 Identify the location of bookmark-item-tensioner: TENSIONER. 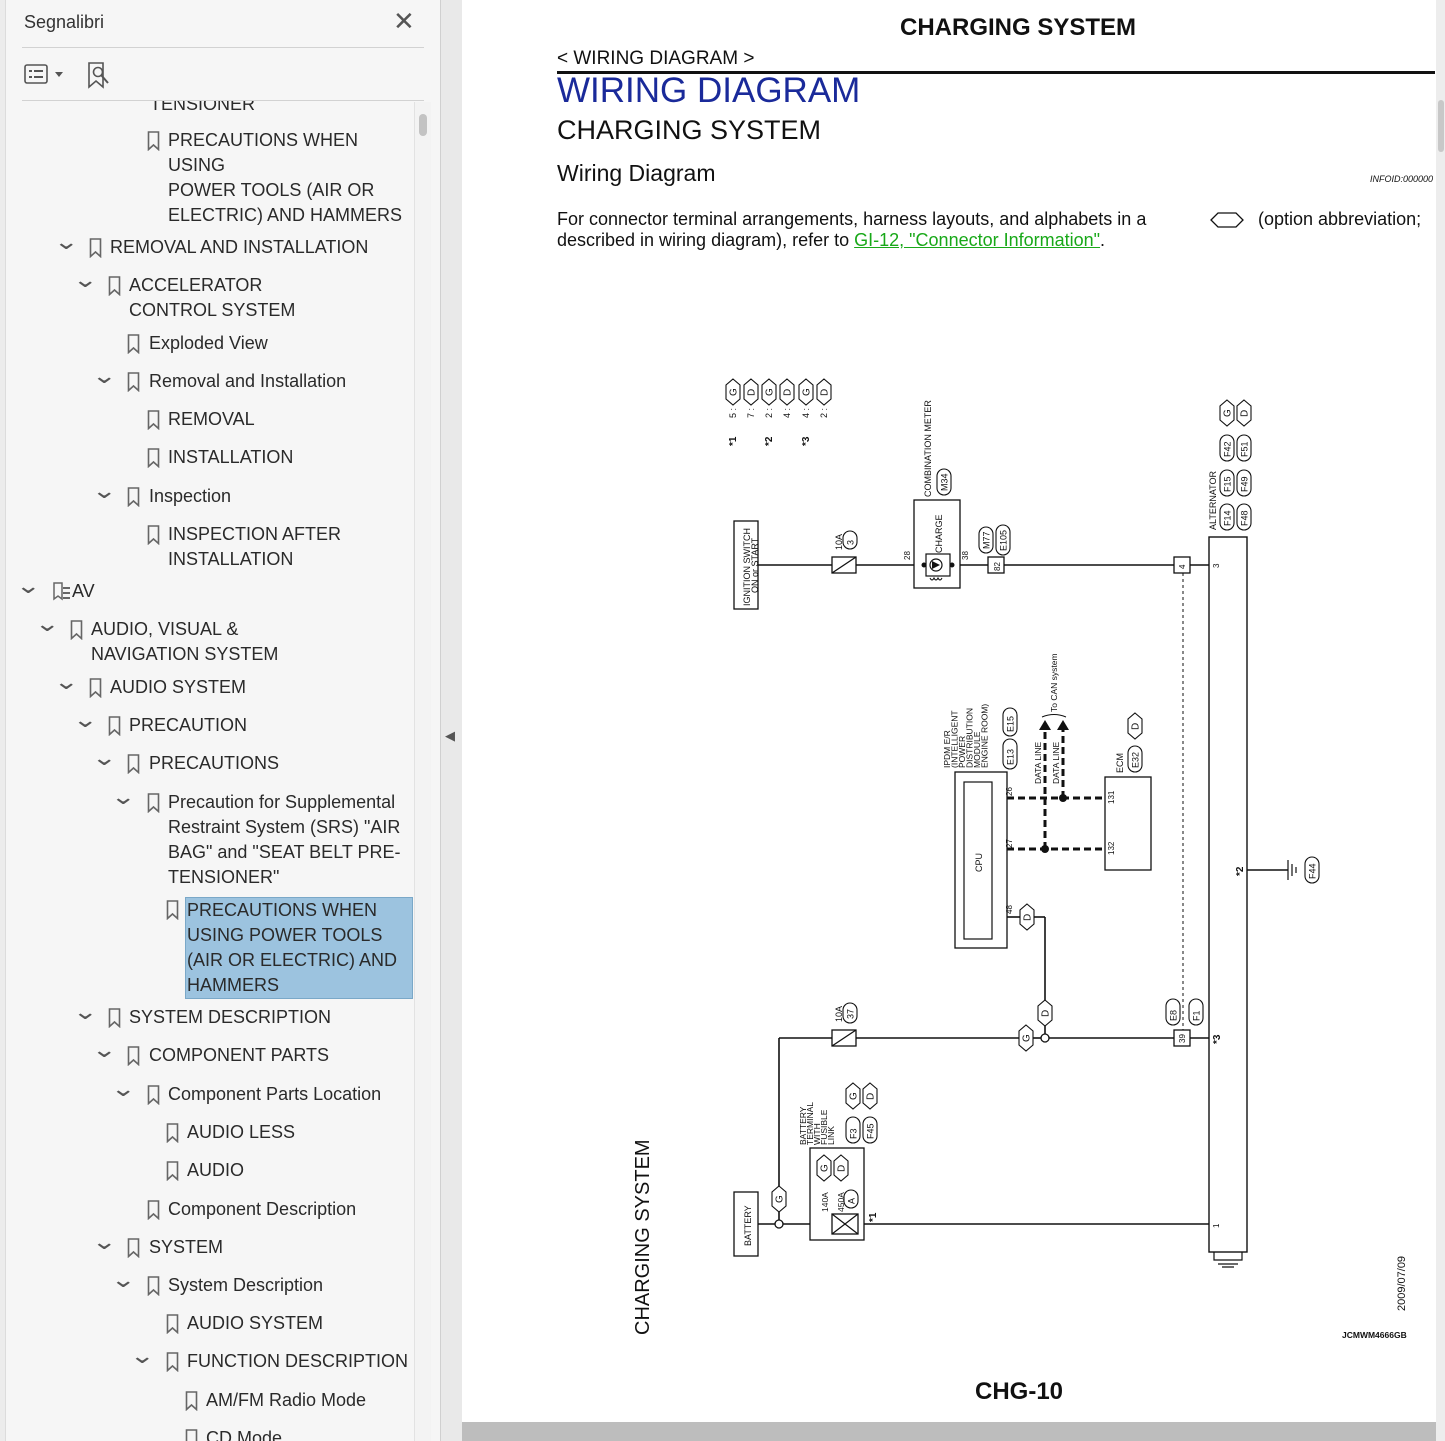
(202, 109).